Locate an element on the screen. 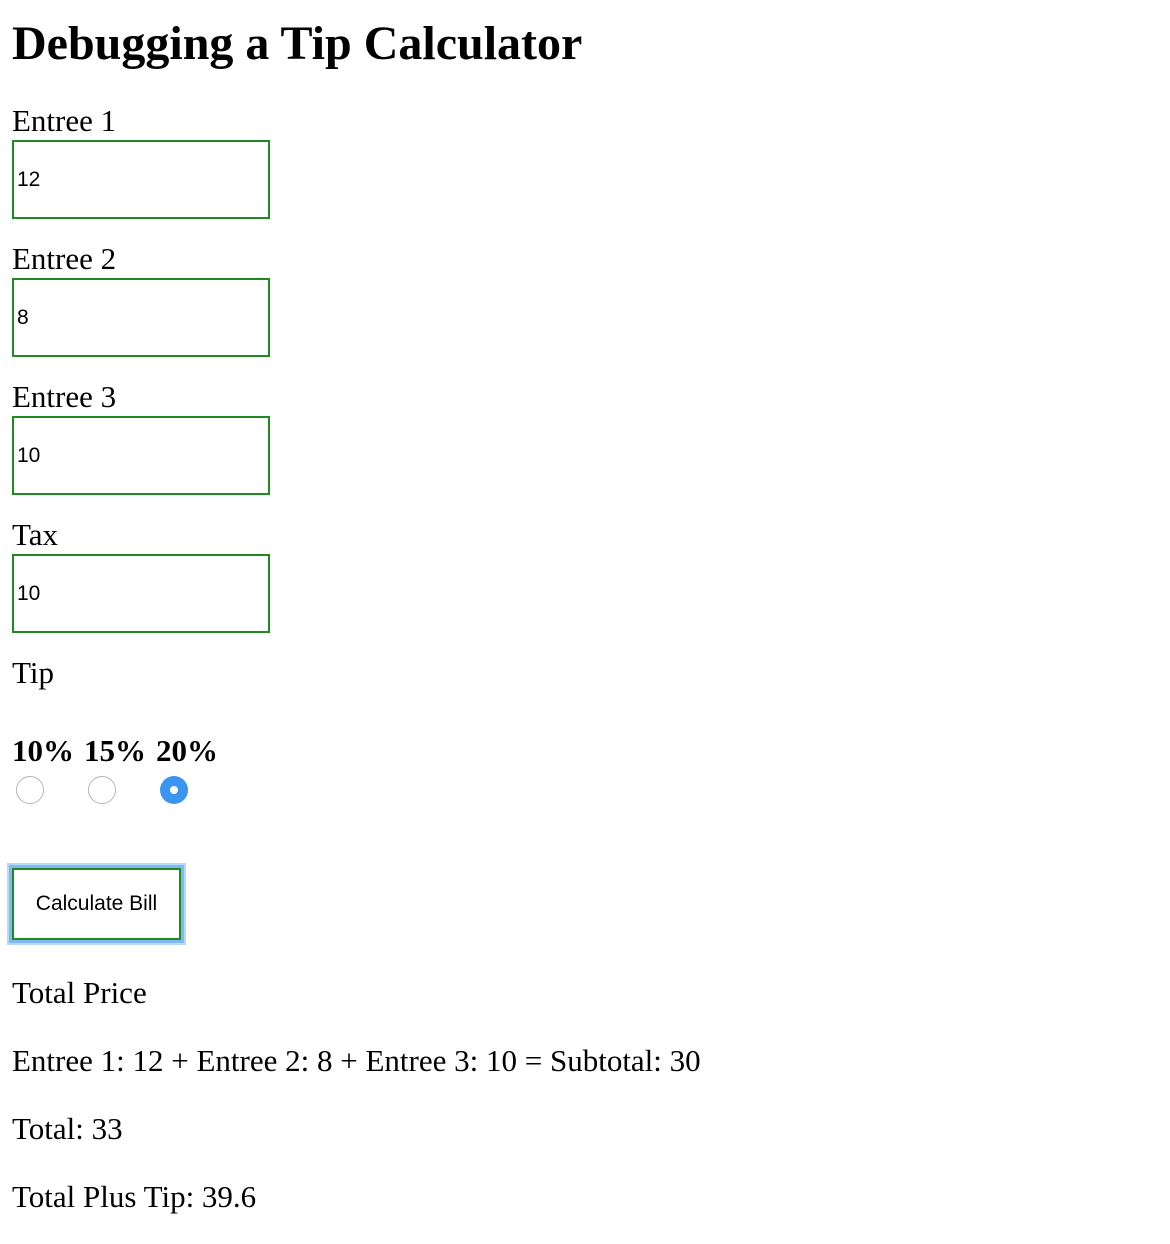 This screenshot has height=1244, width=1170. page-title: Debugging a Tip Calculator is located at coordinates (297, 43).